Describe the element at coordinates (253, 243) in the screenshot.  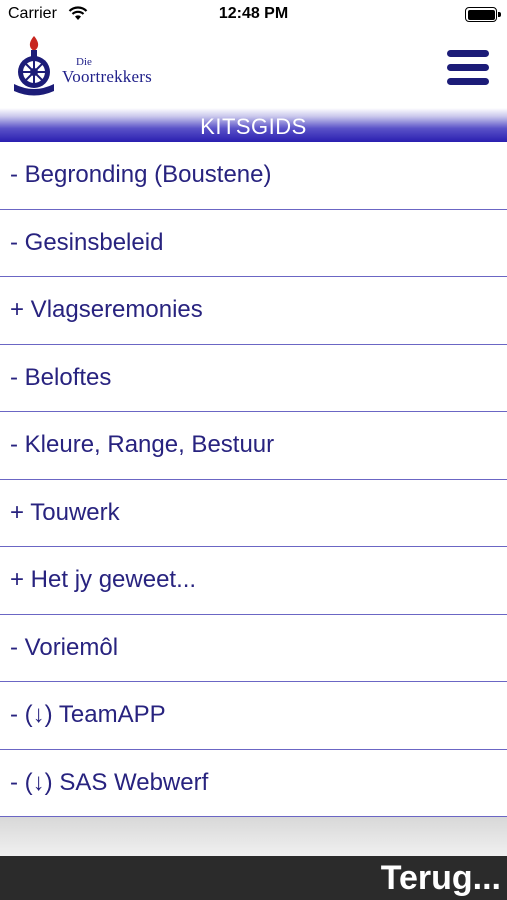
I see `menu-item-gesinsbeleid: - Gesinsbeleid` at that location.